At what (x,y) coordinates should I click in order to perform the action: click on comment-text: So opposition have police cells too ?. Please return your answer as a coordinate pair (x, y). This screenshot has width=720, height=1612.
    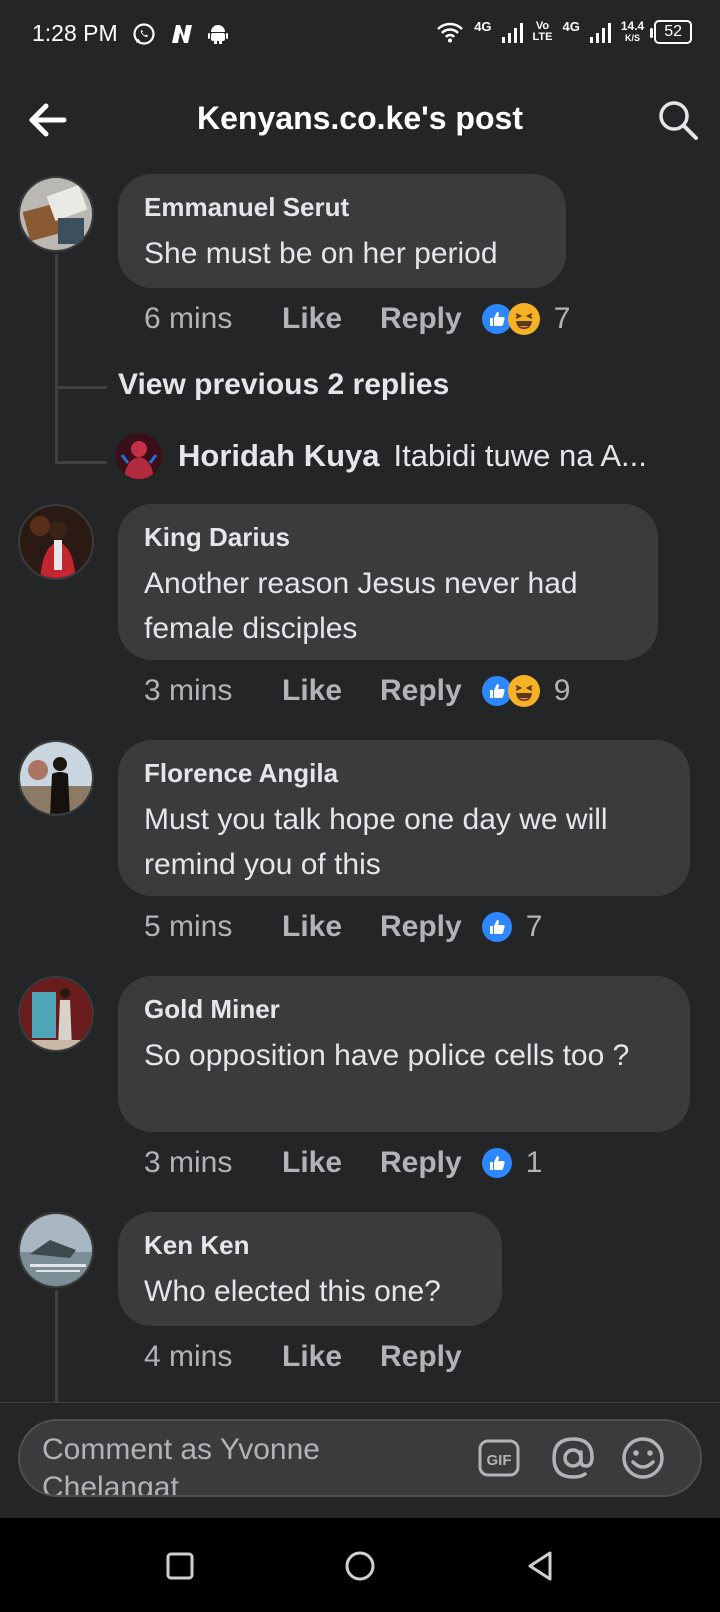
    Looking at the image, I should click on (387, 1055).